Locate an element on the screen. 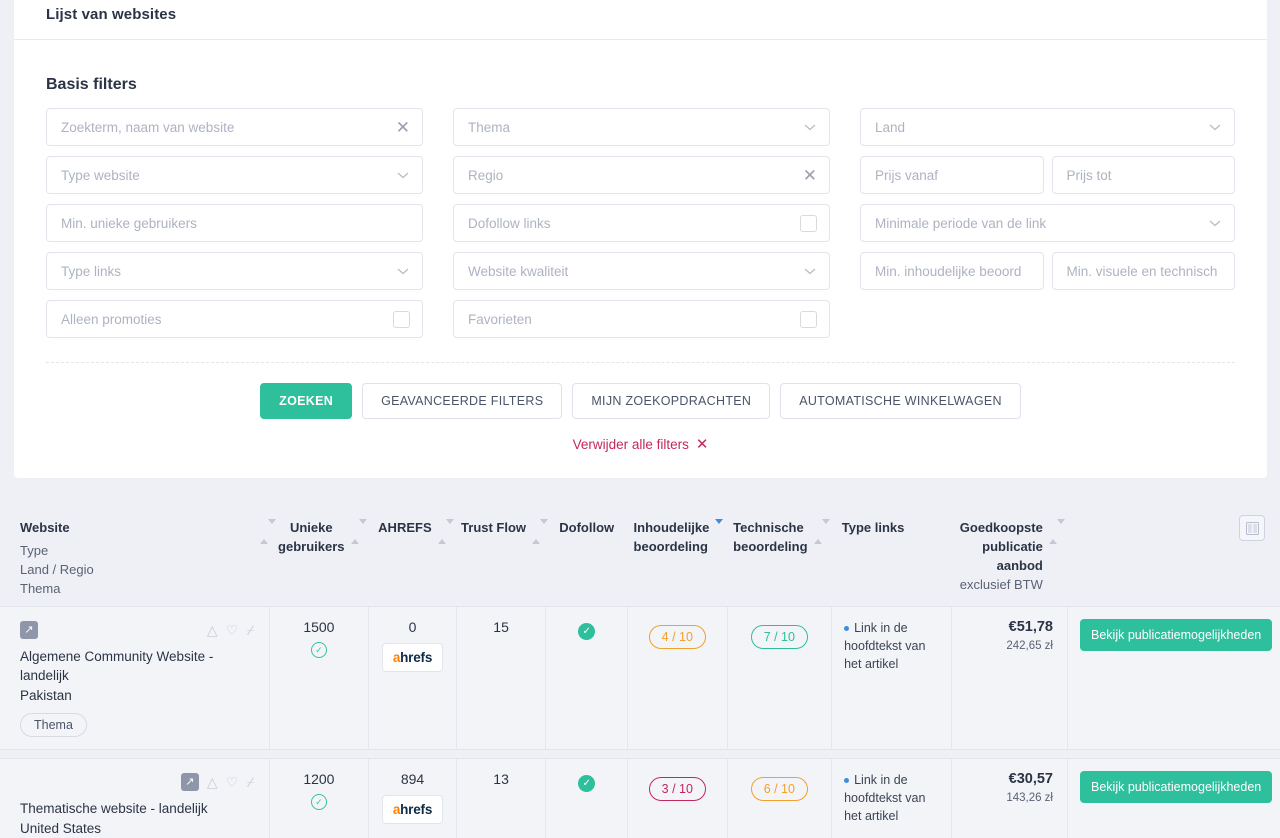 Image resolution: width=1280 pixels, height=838 pixels. only-promotions-checkbox is located at coordinates (401, 319).